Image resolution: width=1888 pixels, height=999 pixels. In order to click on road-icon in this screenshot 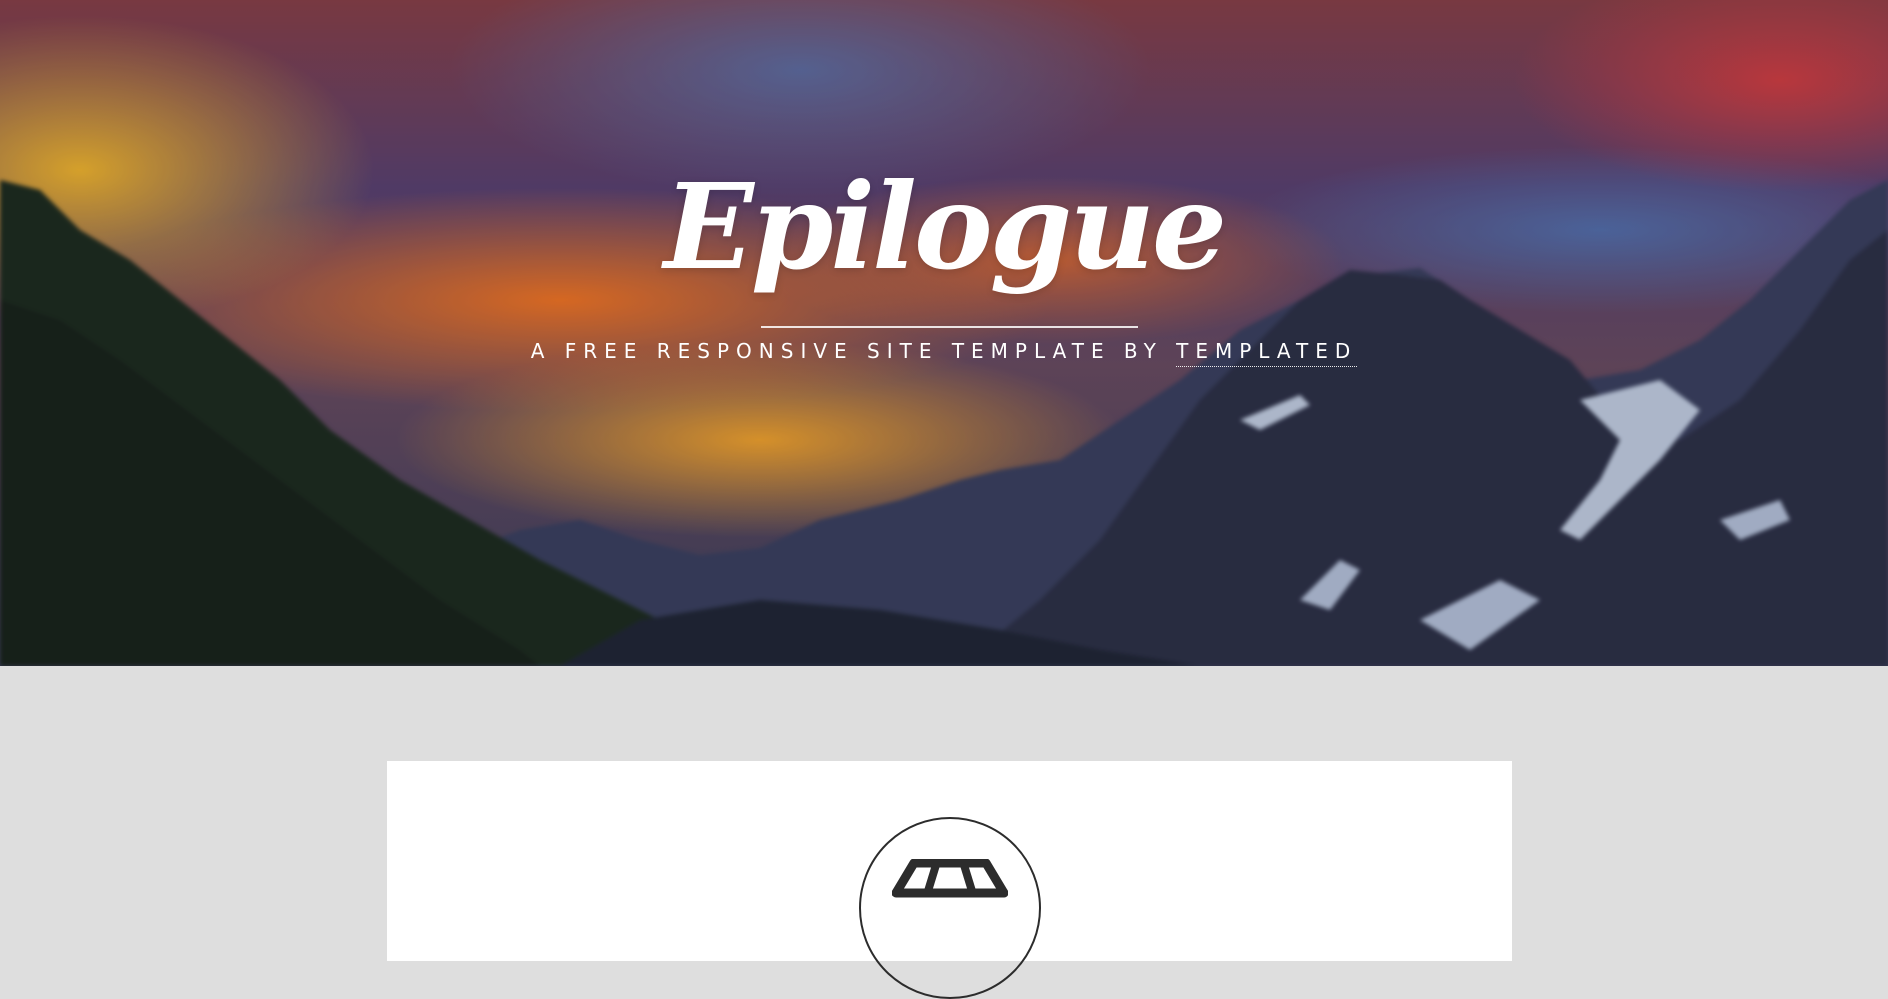, I will do `click(950, 908)`.